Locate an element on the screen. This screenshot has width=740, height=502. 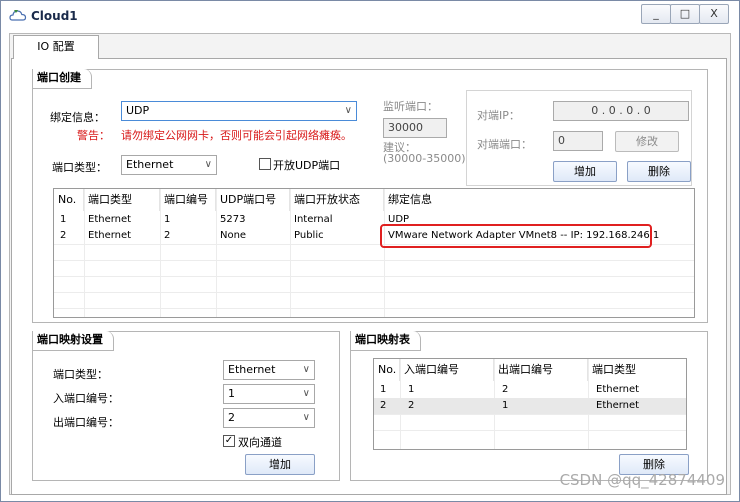
peer-port-label: 对端端口： is located at coordinates (504, 144).